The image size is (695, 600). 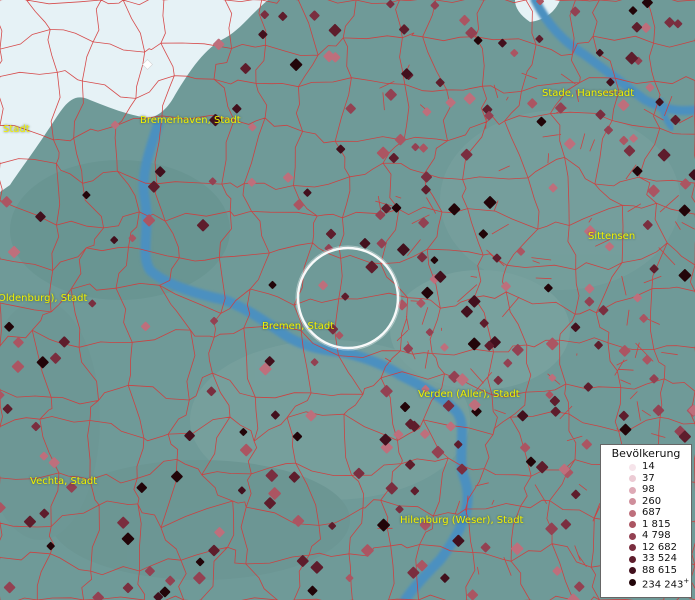 What do you see at coordinates (298, 326) in the screenshot?
I see `place-label-bremen: Bremen, Stadt` at bounding box center [298, 326].